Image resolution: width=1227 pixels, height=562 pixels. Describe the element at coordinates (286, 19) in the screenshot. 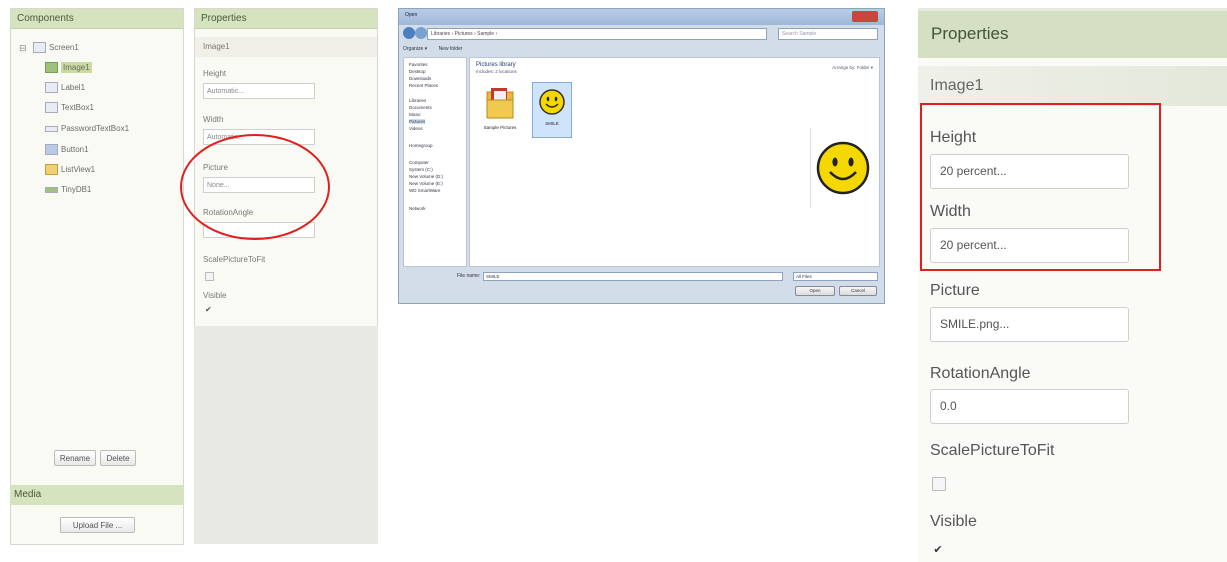

I see `properties-header-small: Properties` at that location.